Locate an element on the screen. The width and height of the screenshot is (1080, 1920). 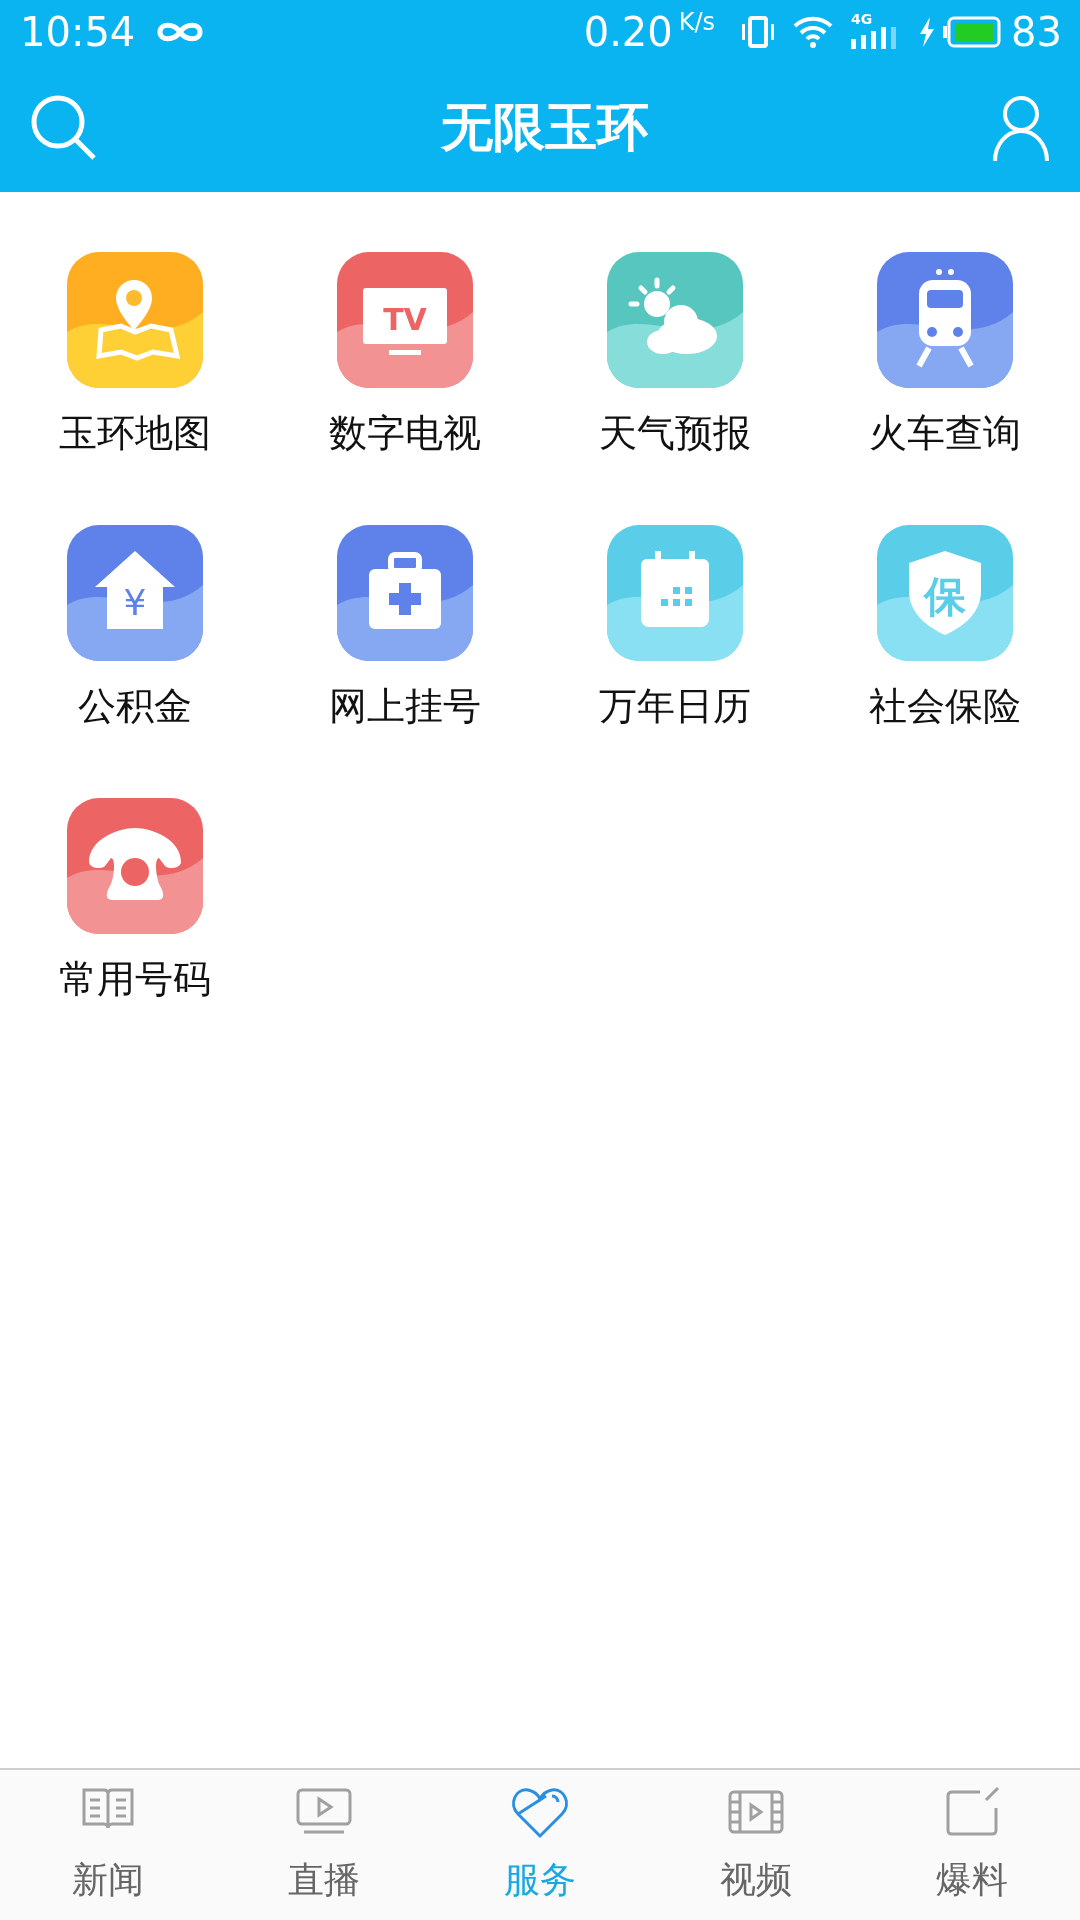
service-tile: 玉环地图 is located at coordinates (135, 354).